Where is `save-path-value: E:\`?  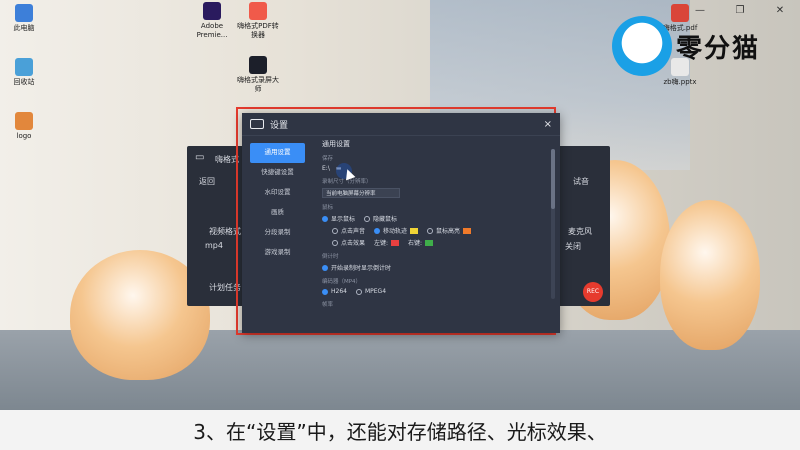 save-path-value: E:\ is located at coordinates (326, 168).